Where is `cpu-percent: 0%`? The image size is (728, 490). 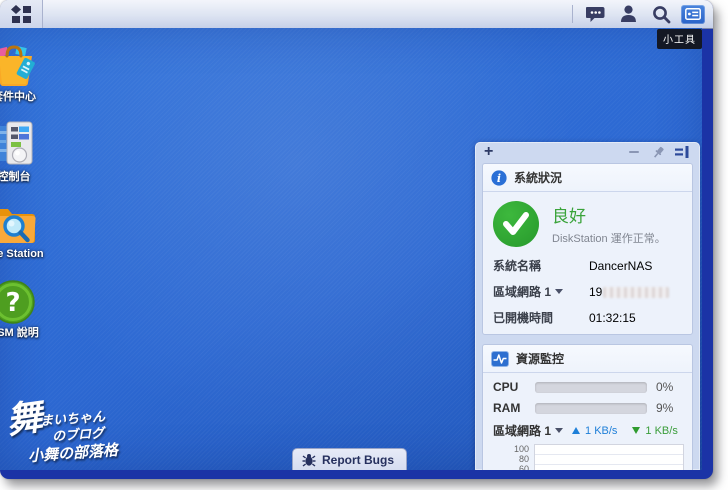
cpu-percent: 0% is located at coordinates (665, 387).